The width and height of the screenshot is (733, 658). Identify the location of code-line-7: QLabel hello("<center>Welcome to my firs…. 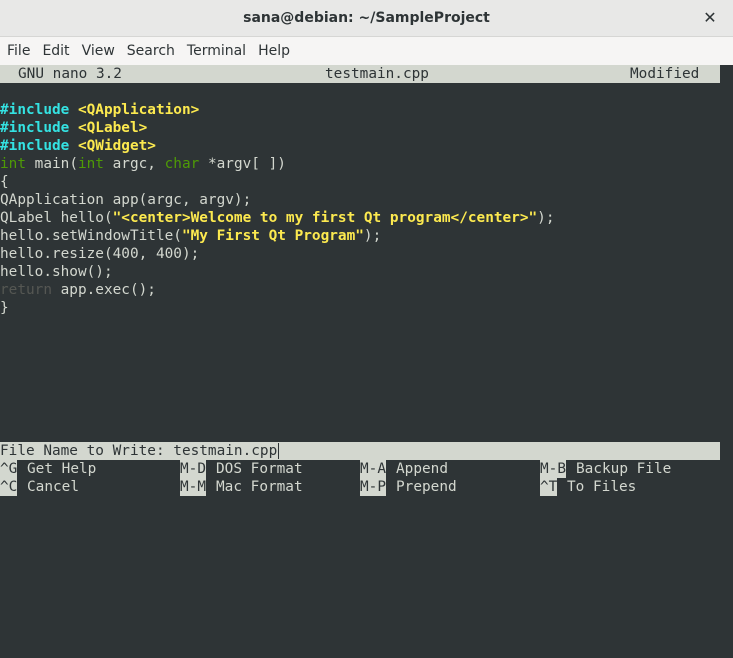
(277, 218).